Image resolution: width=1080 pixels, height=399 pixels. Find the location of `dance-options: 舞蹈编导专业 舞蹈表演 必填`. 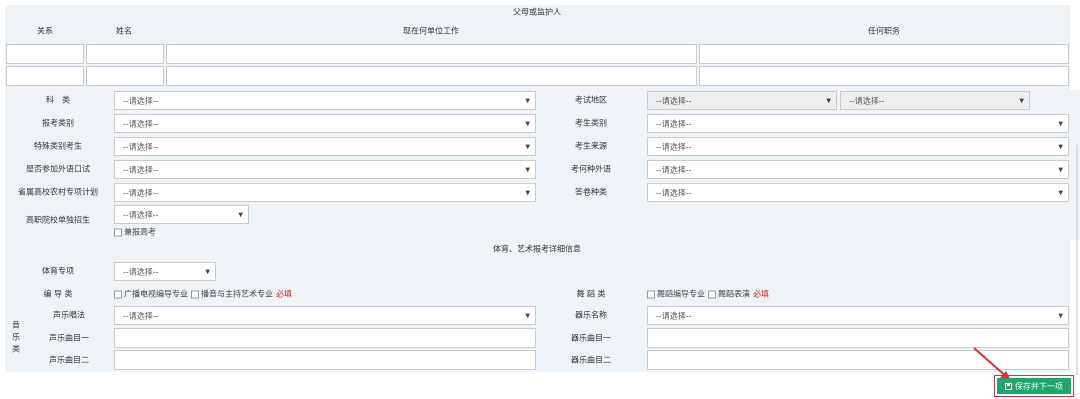

dance-options: 舞蹈编导专业 舞蹈表演 必填 is located at coordinates (708, 294).